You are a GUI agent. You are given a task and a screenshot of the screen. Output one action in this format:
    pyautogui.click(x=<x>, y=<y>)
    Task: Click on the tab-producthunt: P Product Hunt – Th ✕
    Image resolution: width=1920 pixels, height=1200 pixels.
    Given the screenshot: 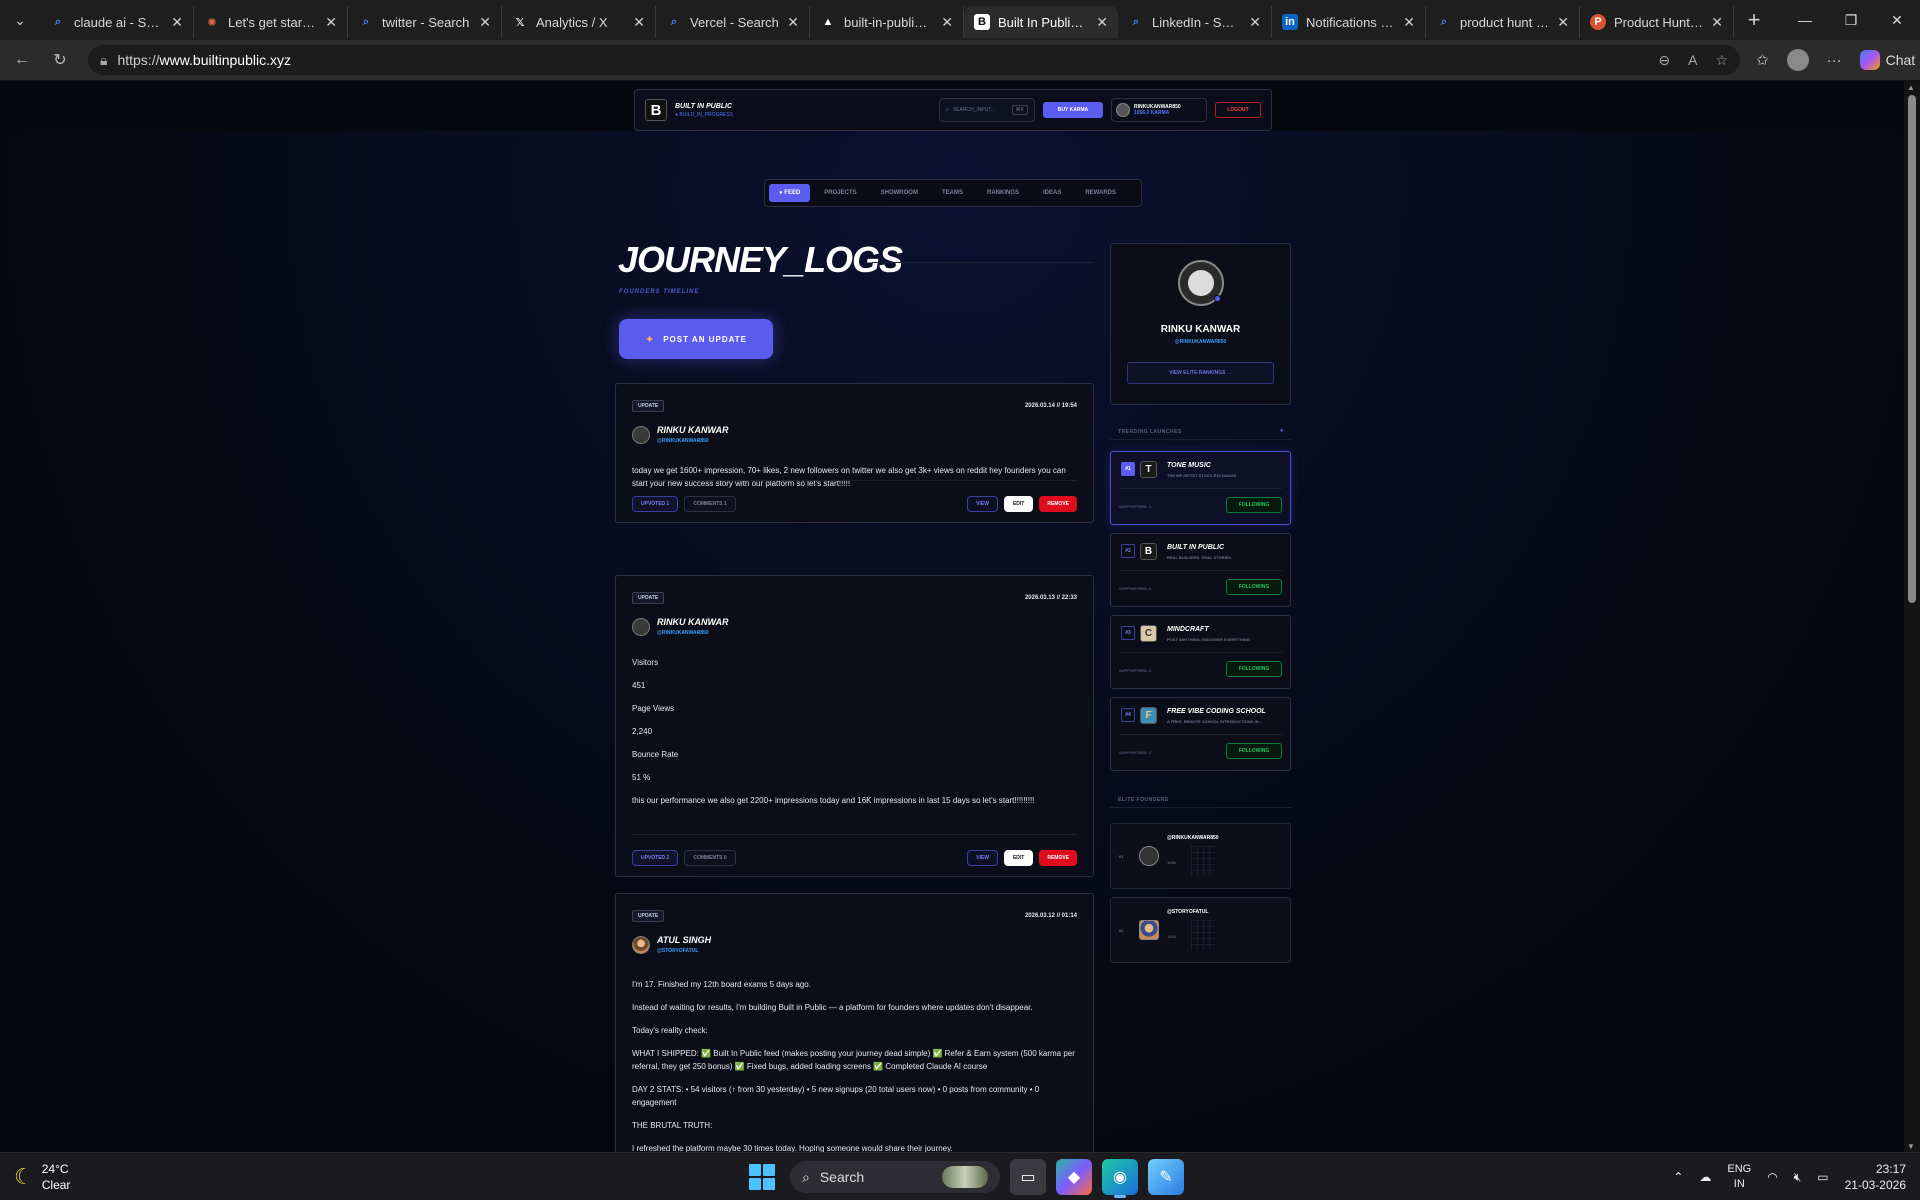 What is the action you would take?
    pyautogui.click(x=1657, y=22)
    